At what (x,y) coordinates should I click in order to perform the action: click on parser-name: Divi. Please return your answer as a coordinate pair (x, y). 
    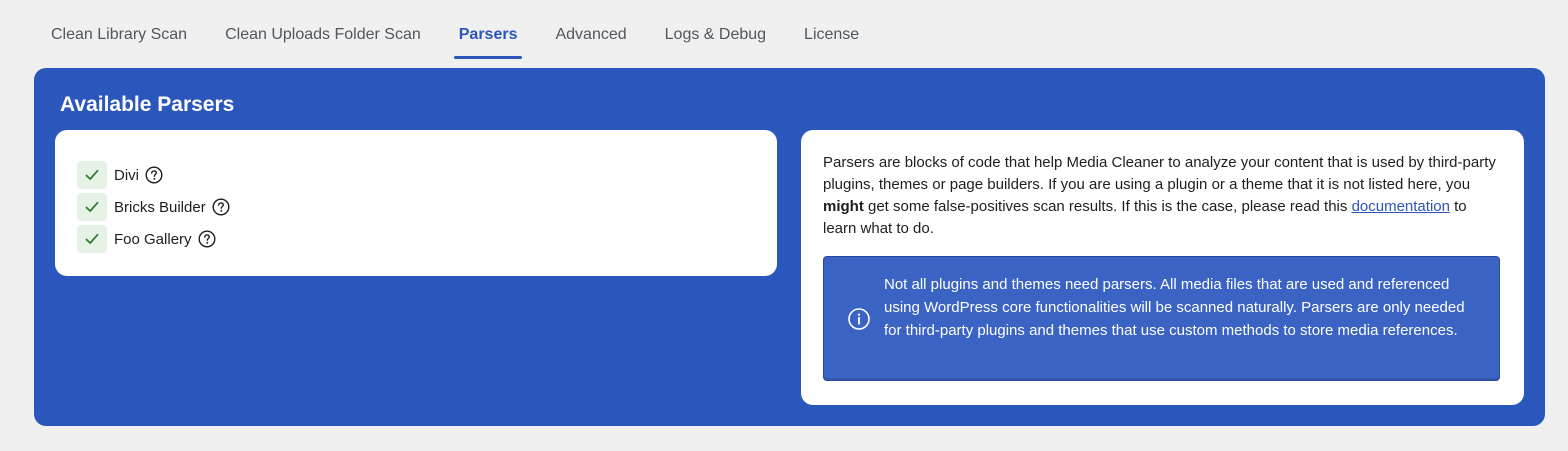
    Looking at the image, I should click on (126, 175).